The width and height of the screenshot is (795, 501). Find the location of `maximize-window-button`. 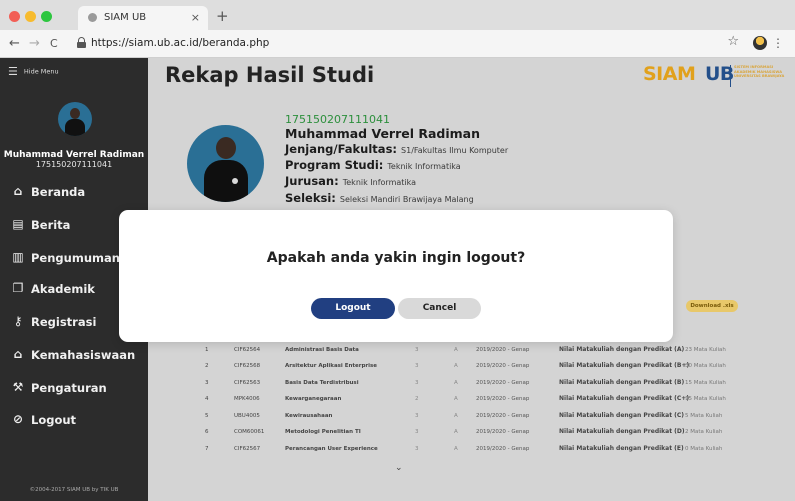

maximize-window-button is located at coordinates (46, 16).